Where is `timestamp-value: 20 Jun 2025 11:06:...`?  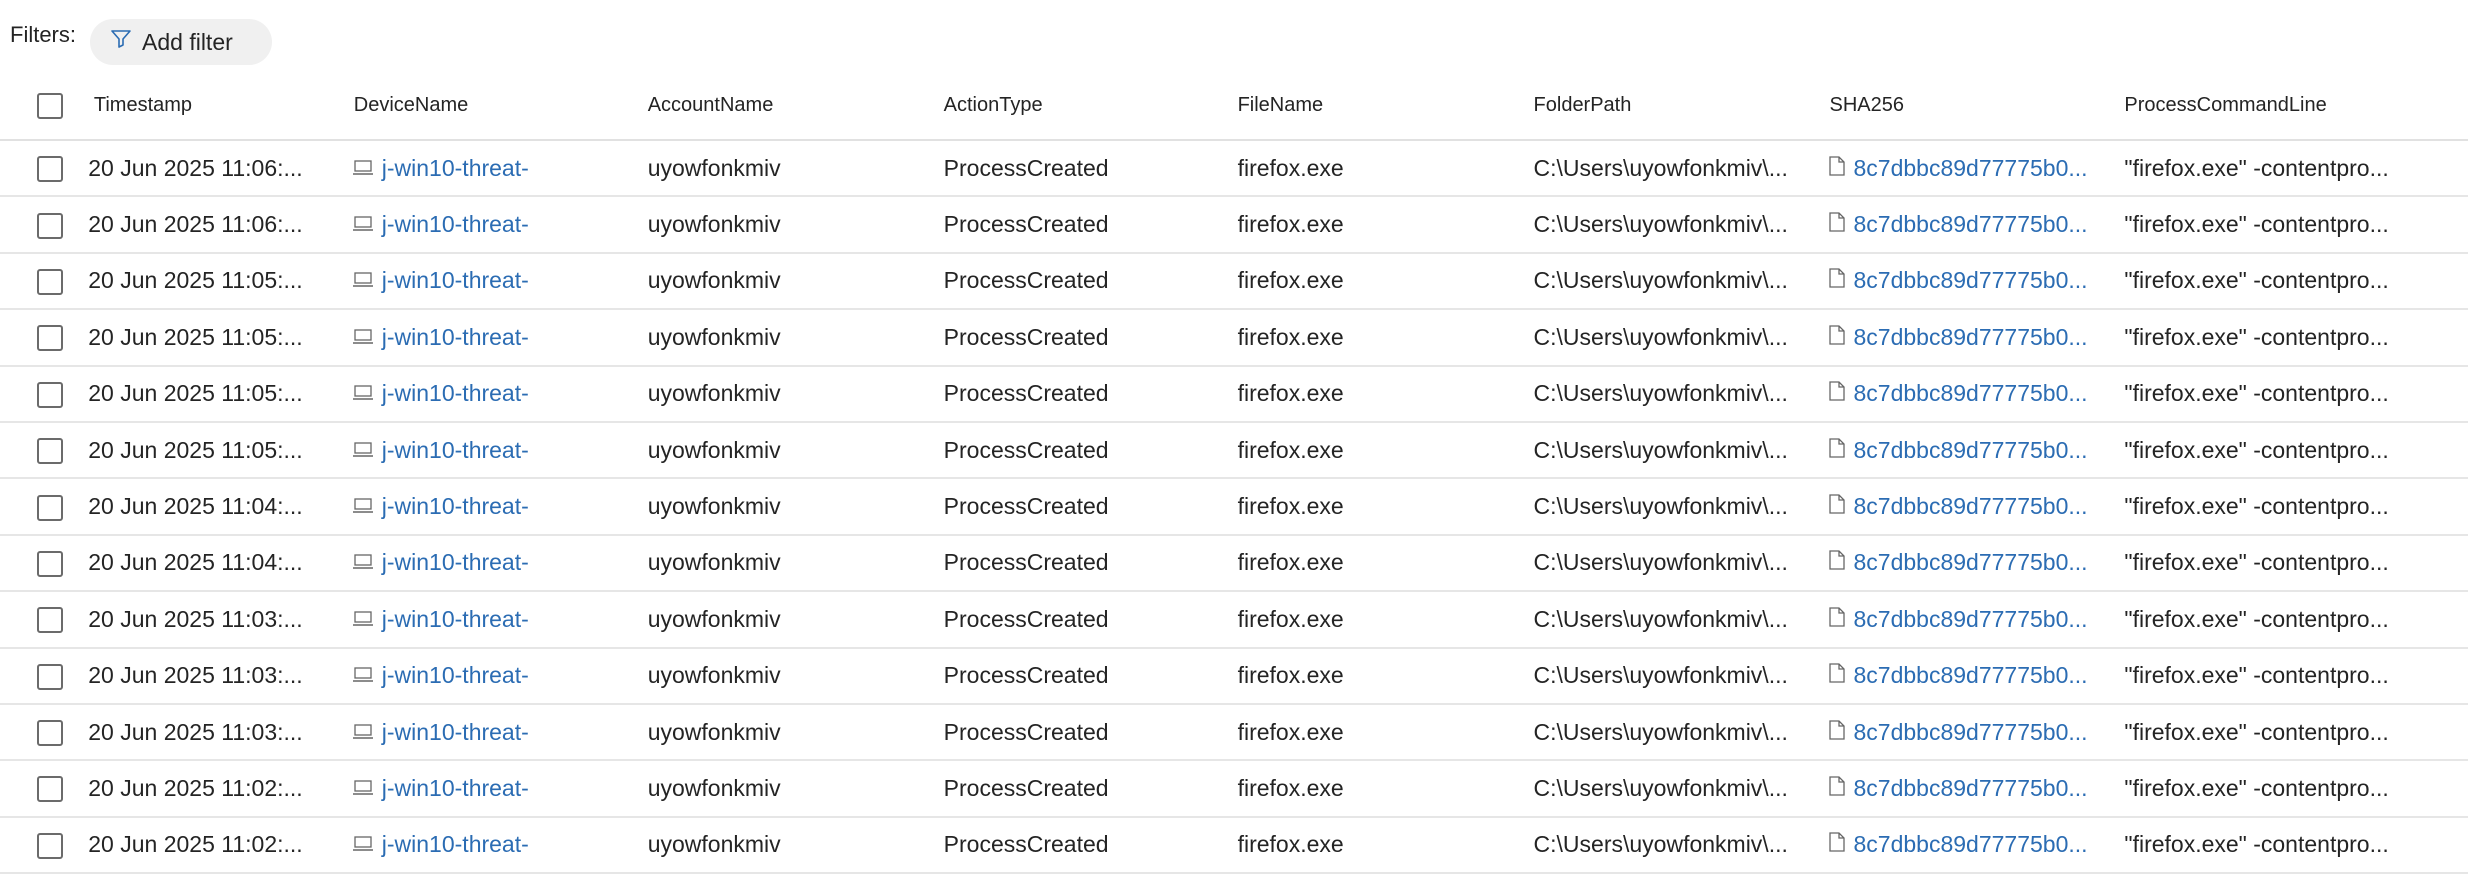 timestamp-value: 20 Jun 2025 11:06:... is located at coordinates (195, 224).